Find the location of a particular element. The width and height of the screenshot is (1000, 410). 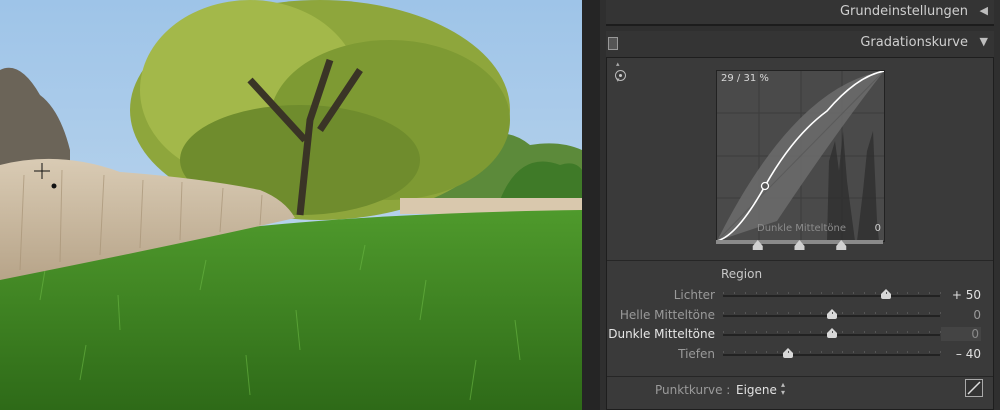

panel-divider is located at coordinates (591, 205).